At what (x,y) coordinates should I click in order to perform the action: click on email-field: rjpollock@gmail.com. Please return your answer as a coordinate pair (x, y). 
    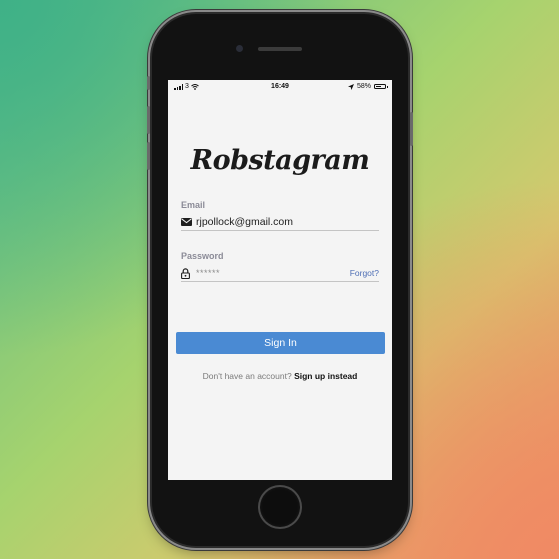
    Looking at the image, I should click on (280, 222).